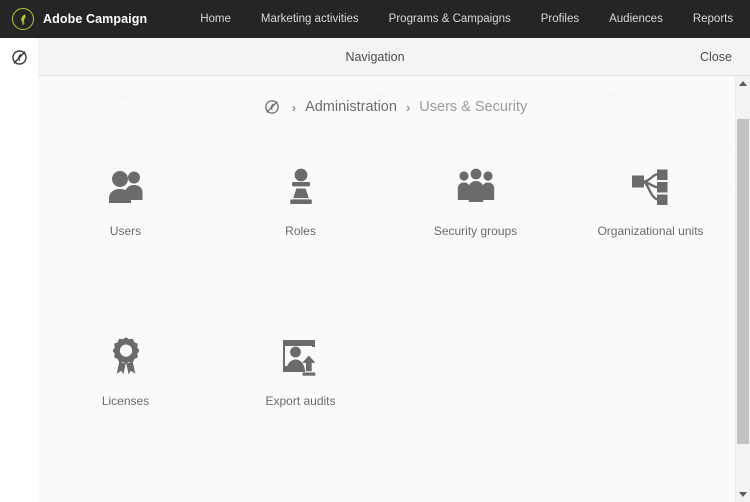 This screenshot has width=750, height=502. What do you see at coordinates (125, 231) in the screenshot?
I see `tile-label: Users` at bounding box center [125, 231].